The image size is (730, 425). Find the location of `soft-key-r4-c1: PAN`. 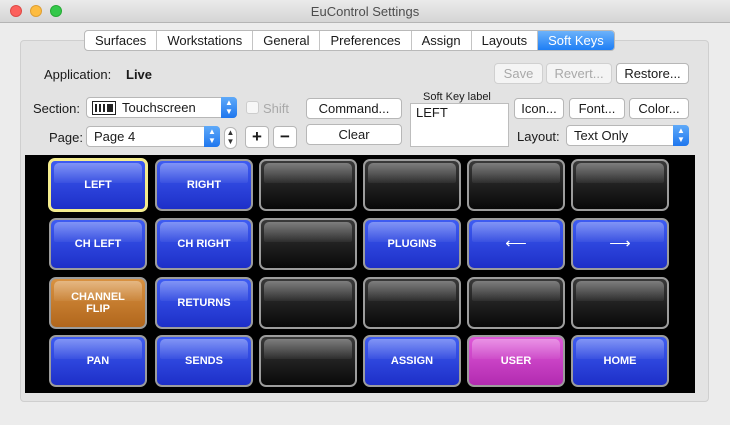

soft-key-r4-c1: PAN is located at coordinates (98, 361).